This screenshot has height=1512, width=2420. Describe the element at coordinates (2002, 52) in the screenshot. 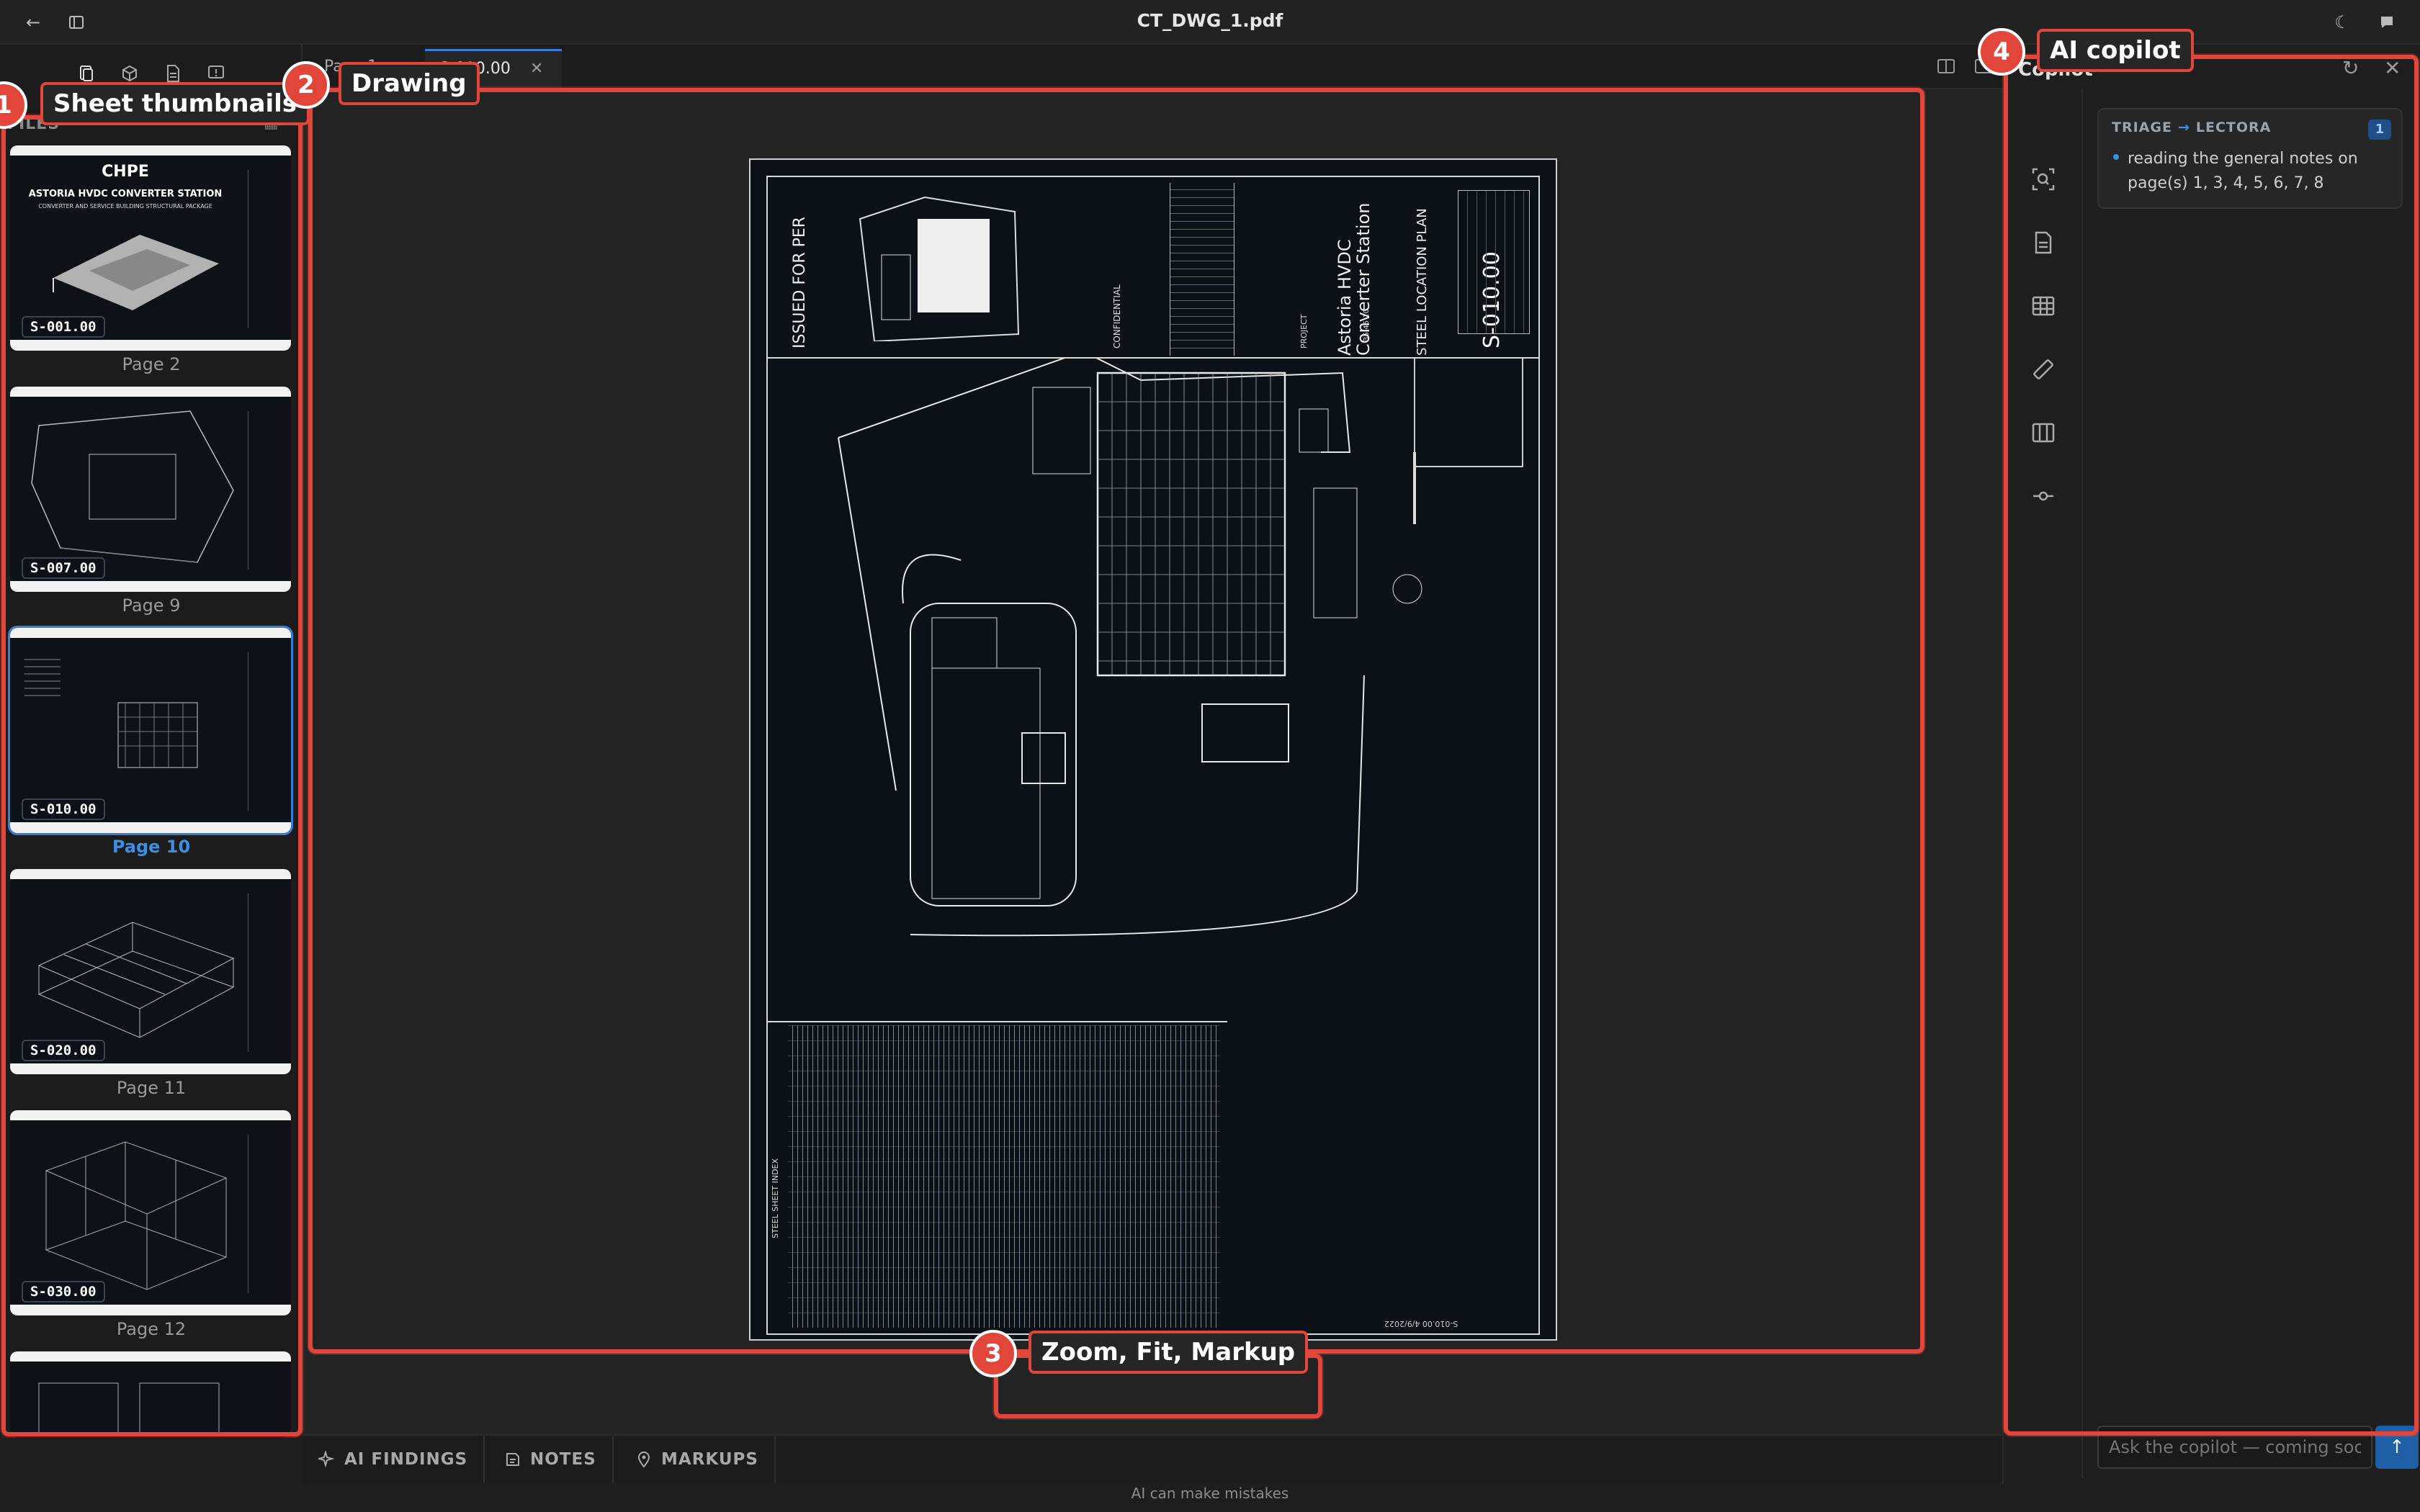

I see `annotation-badge-4: 4` at that location.